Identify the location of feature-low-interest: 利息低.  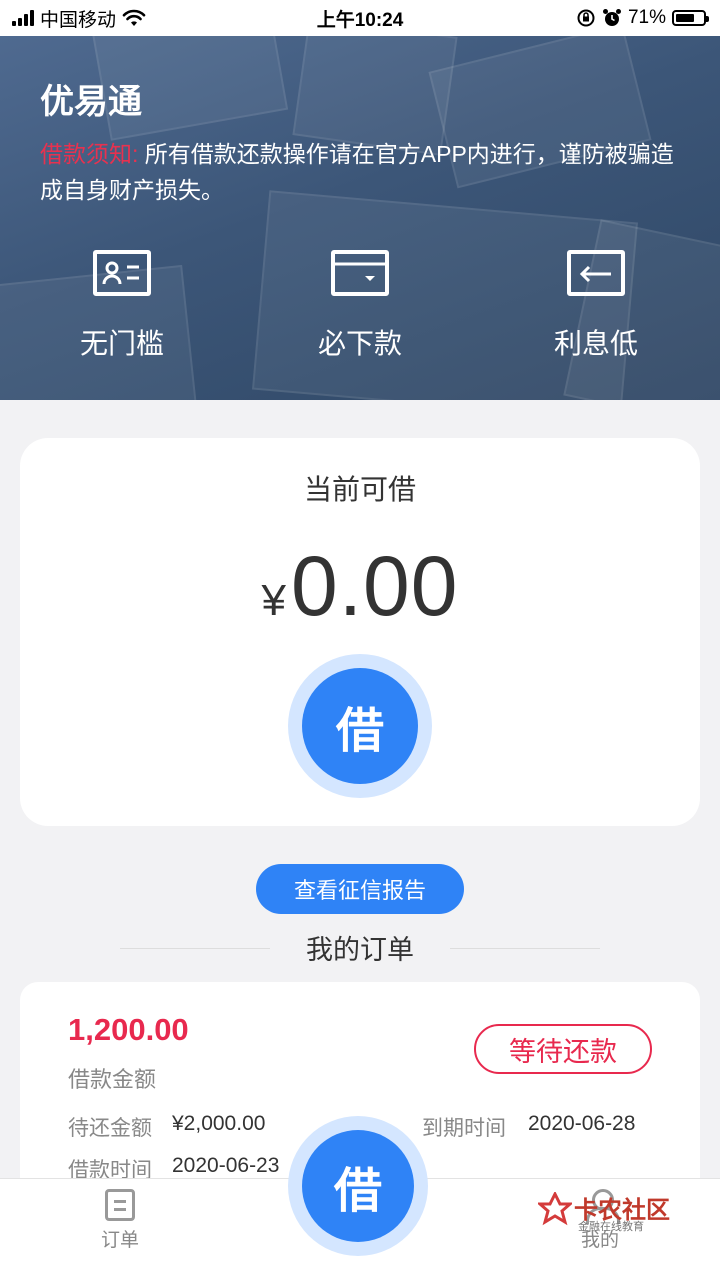
(596, 306).